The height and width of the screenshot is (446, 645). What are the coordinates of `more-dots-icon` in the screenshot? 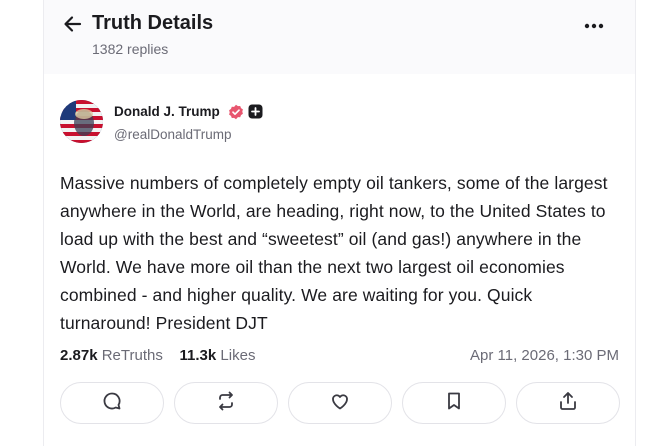 It's located at (594, 26).